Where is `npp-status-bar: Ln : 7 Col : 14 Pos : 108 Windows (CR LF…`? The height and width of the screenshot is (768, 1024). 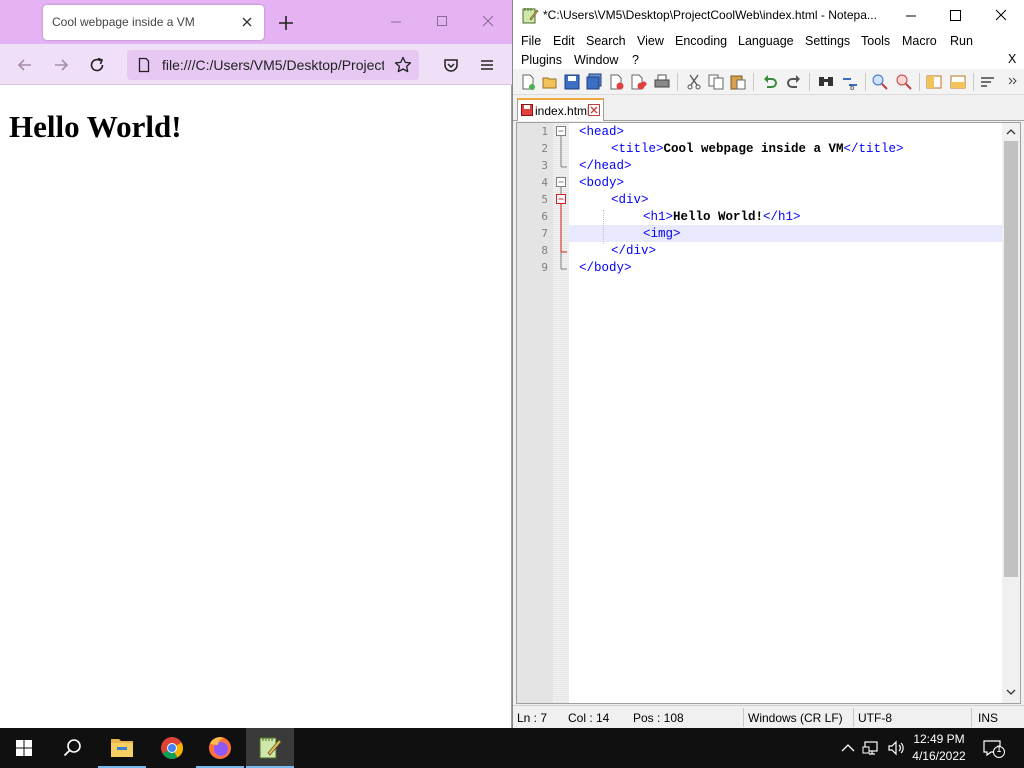
npp-status-bar: Ln : 7 Col : 14 Pos : 108 Windows (CR LF… is located at coordinates (768, 716).